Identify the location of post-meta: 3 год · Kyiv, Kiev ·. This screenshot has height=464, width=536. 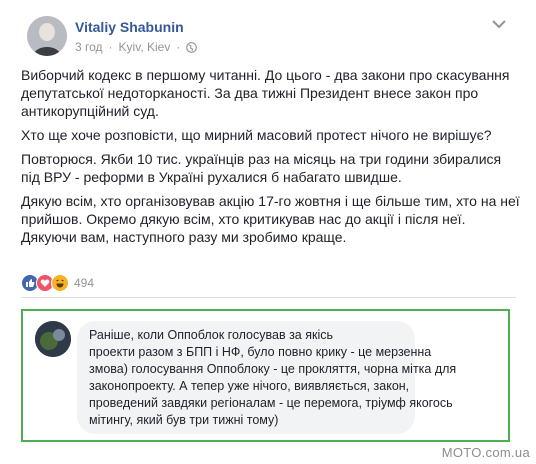
(136, 47).